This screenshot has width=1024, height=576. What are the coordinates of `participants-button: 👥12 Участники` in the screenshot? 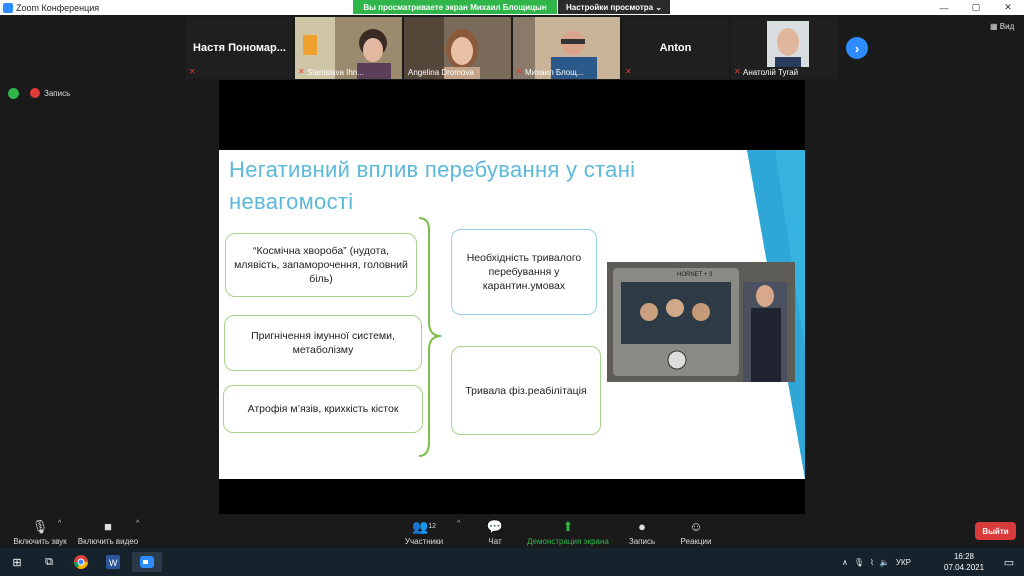 It's located at (424, 531).